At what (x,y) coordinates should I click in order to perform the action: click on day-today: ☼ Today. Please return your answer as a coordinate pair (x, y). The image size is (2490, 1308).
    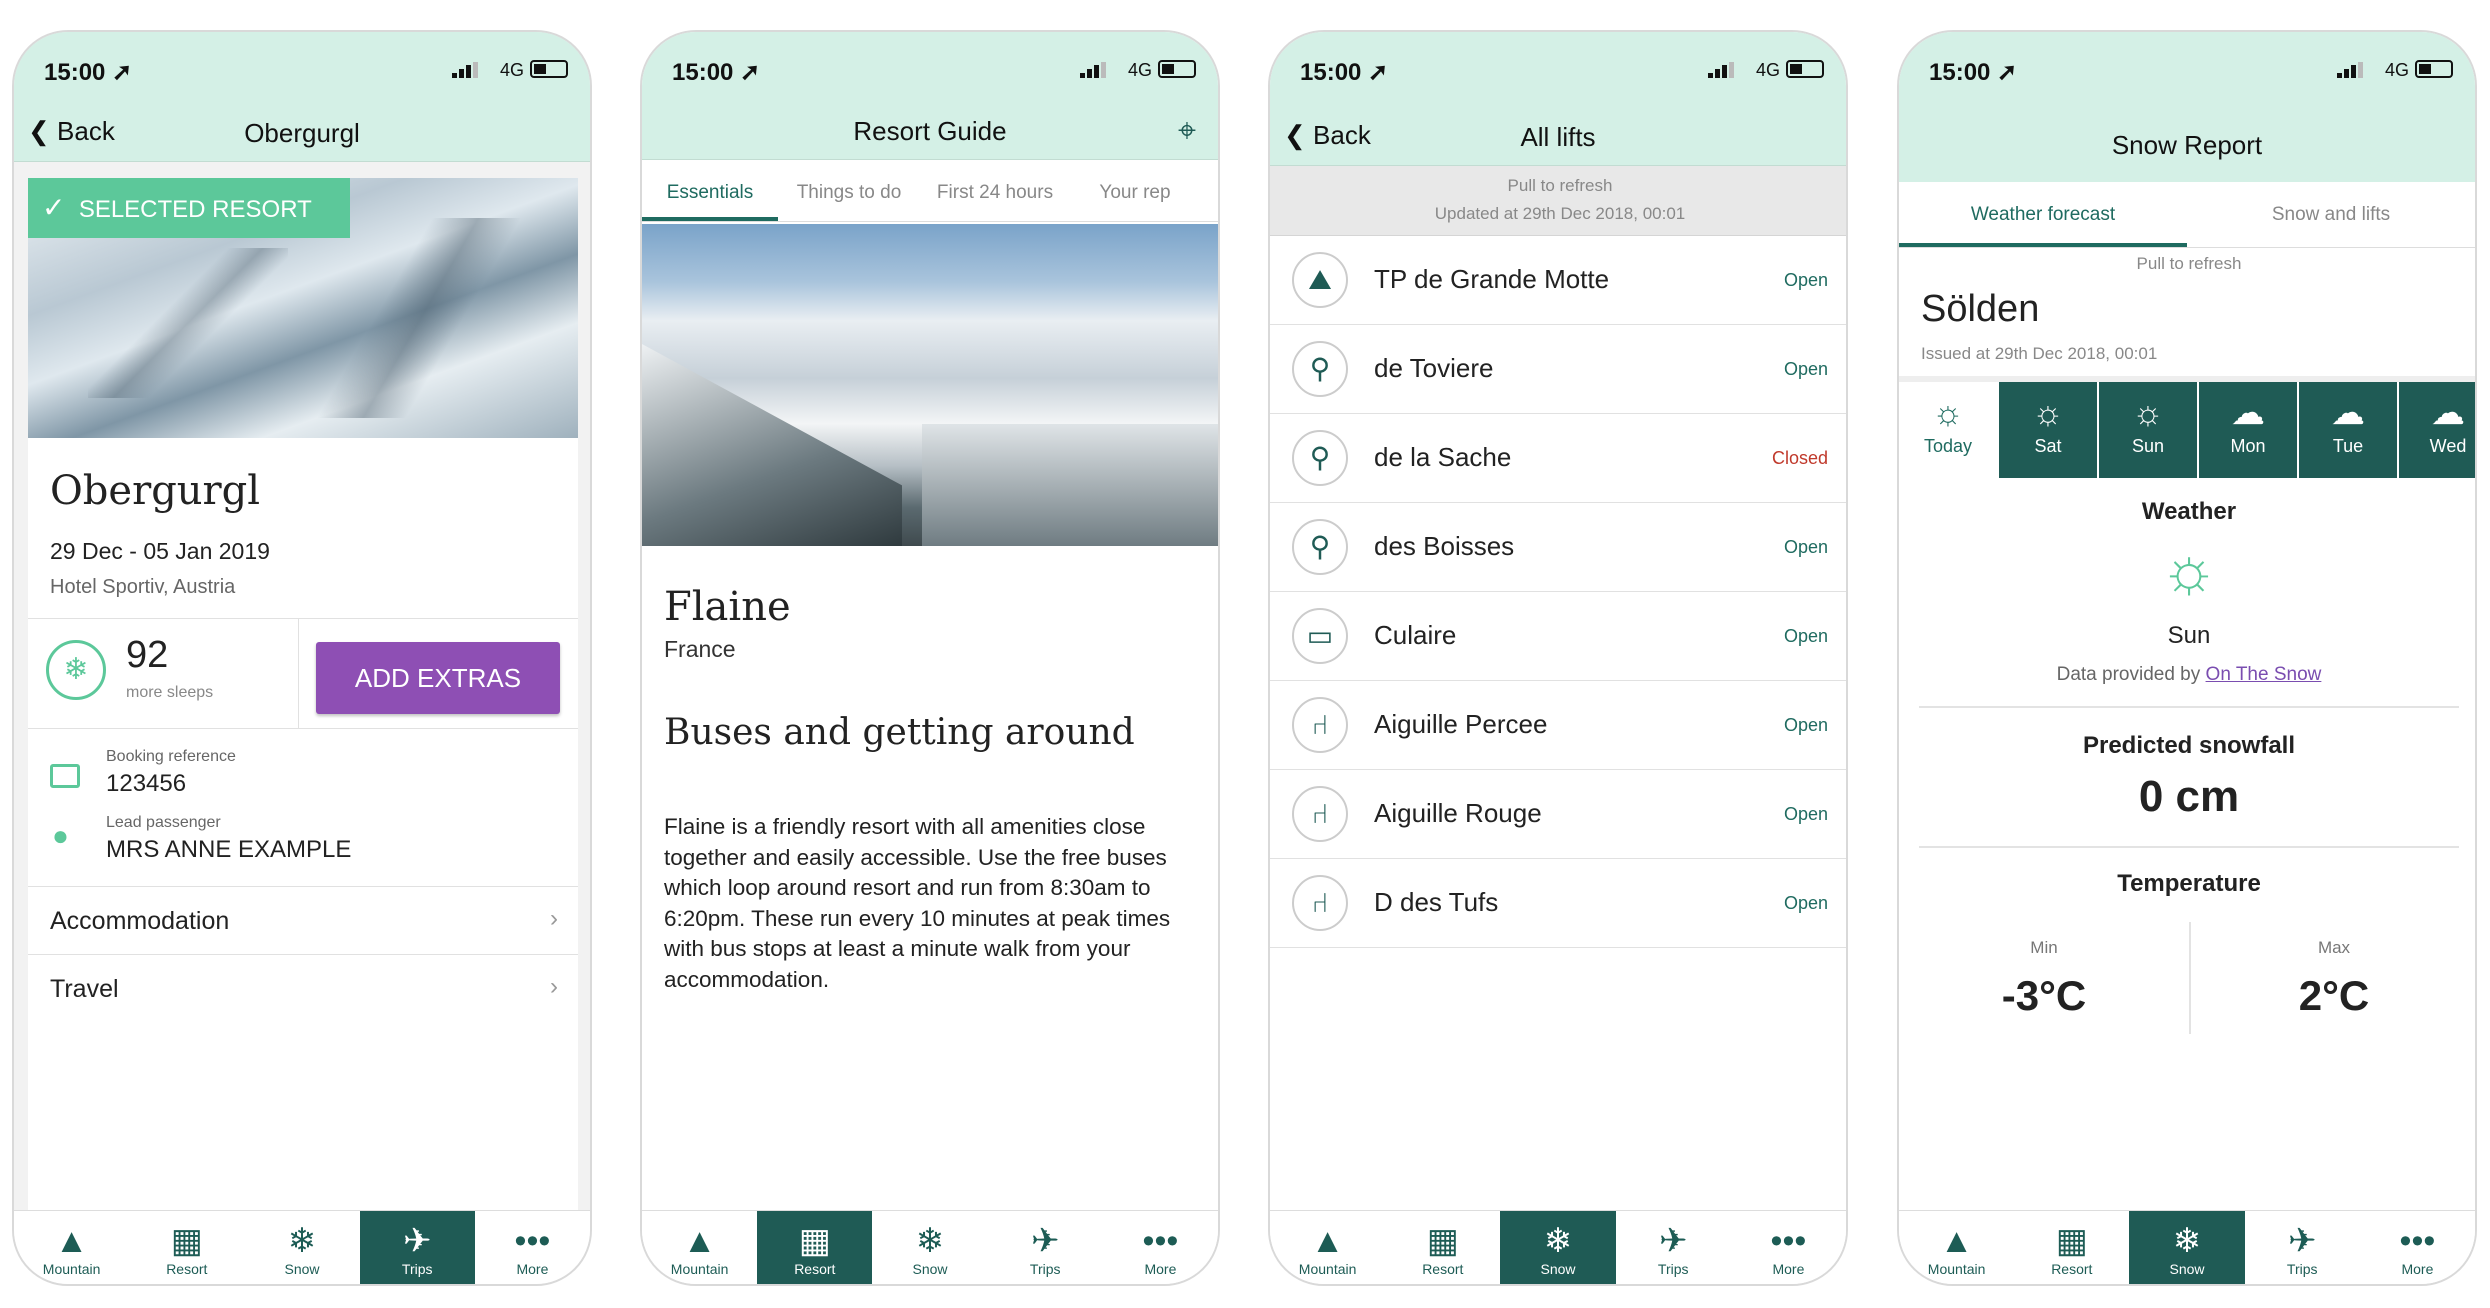
    Looking at the image, I should click on (1948, 430).